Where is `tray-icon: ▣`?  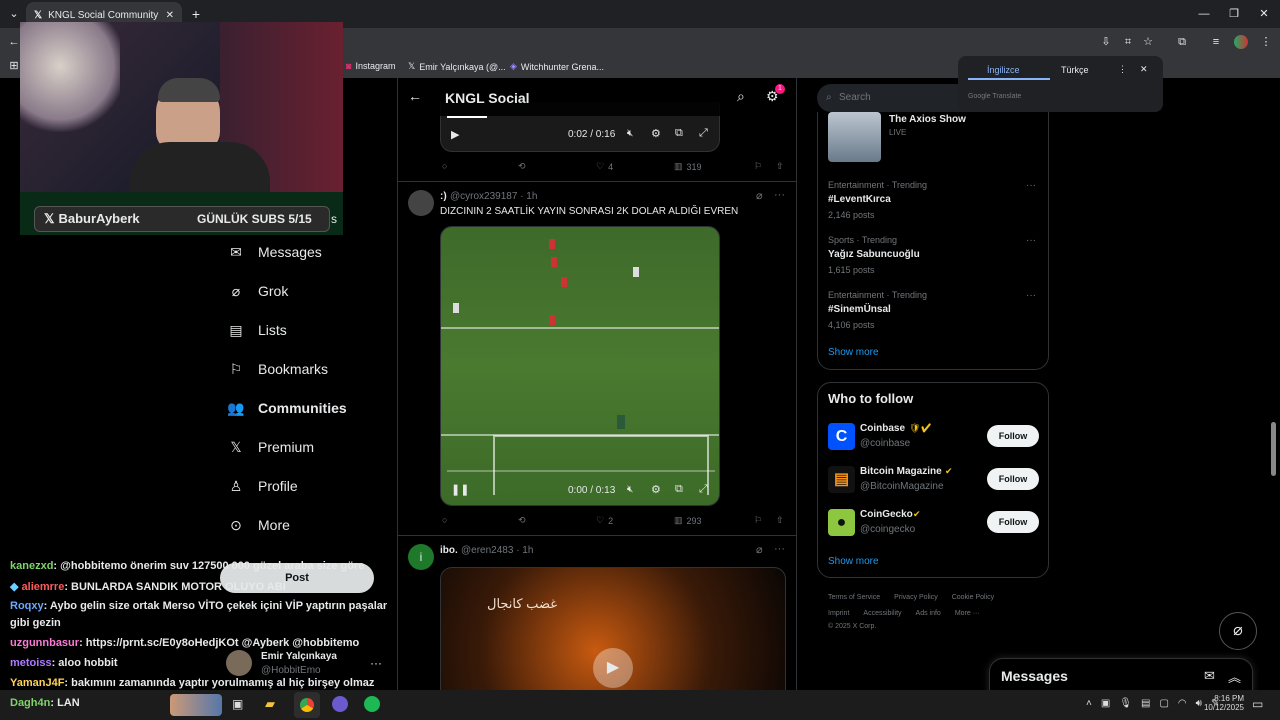
tray-icon: ▣ is located at coordinates (1105, 703).